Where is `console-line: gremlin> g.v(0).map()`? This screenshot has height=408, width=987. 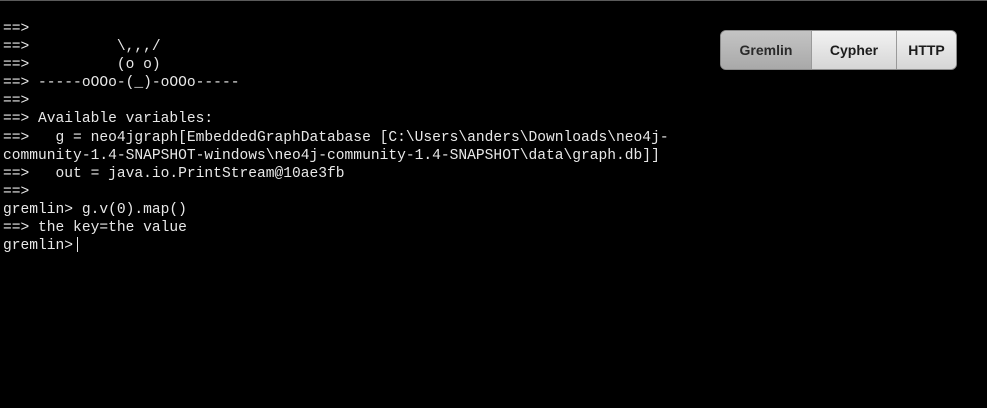 console-line: gremlin> g.v(0).map() is located at coordinates (95, 209).